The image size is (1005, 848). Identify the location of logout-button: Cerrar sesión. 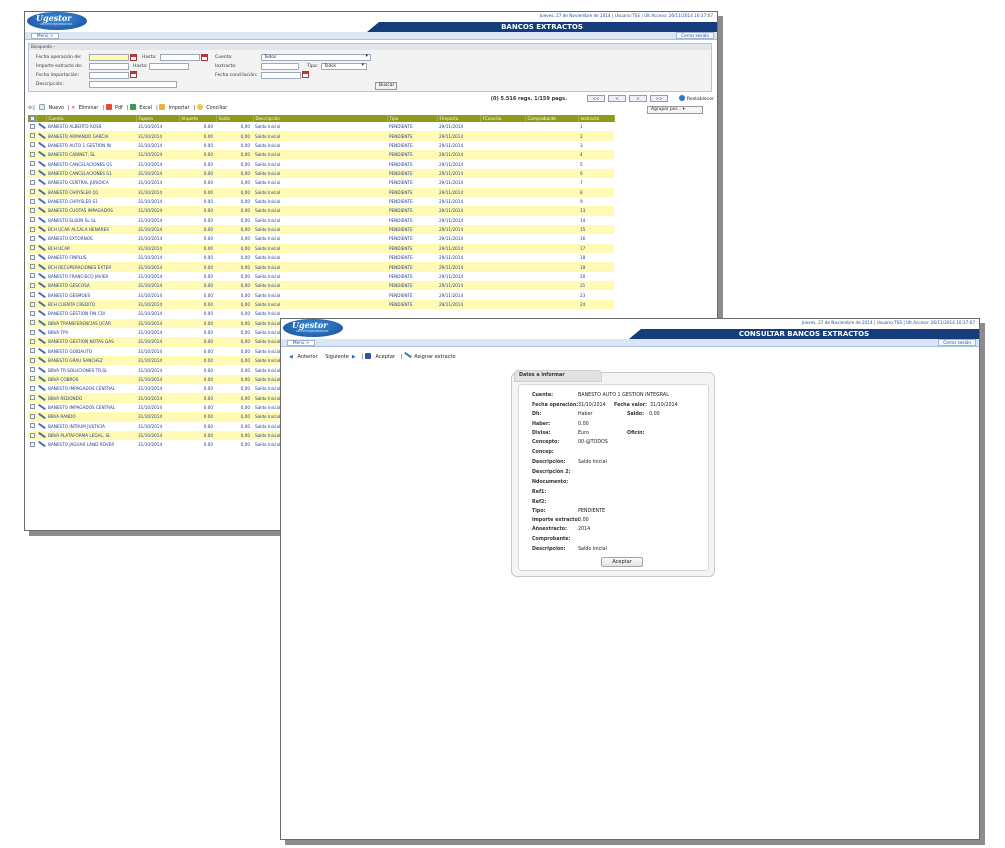
(957, 342).